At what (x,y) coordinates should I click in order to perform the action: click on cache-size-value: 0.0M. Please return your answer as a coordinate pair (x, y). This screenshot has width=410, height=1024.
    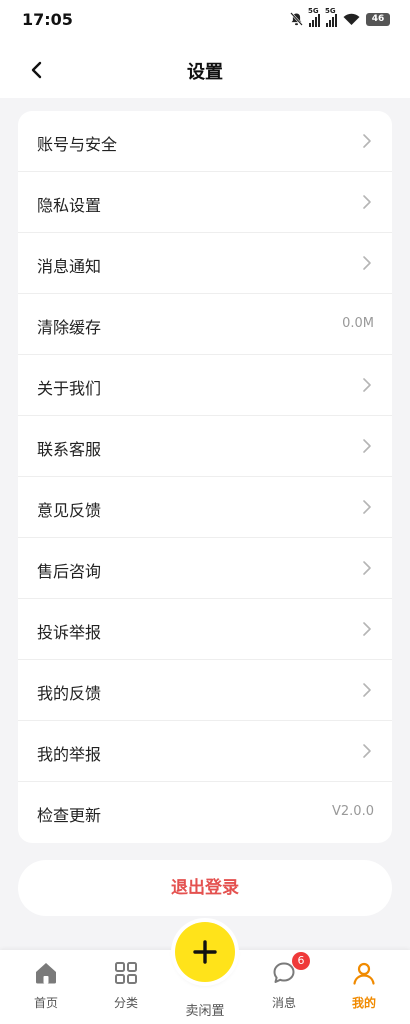
    Looking at the image, I should click on (358, 323).